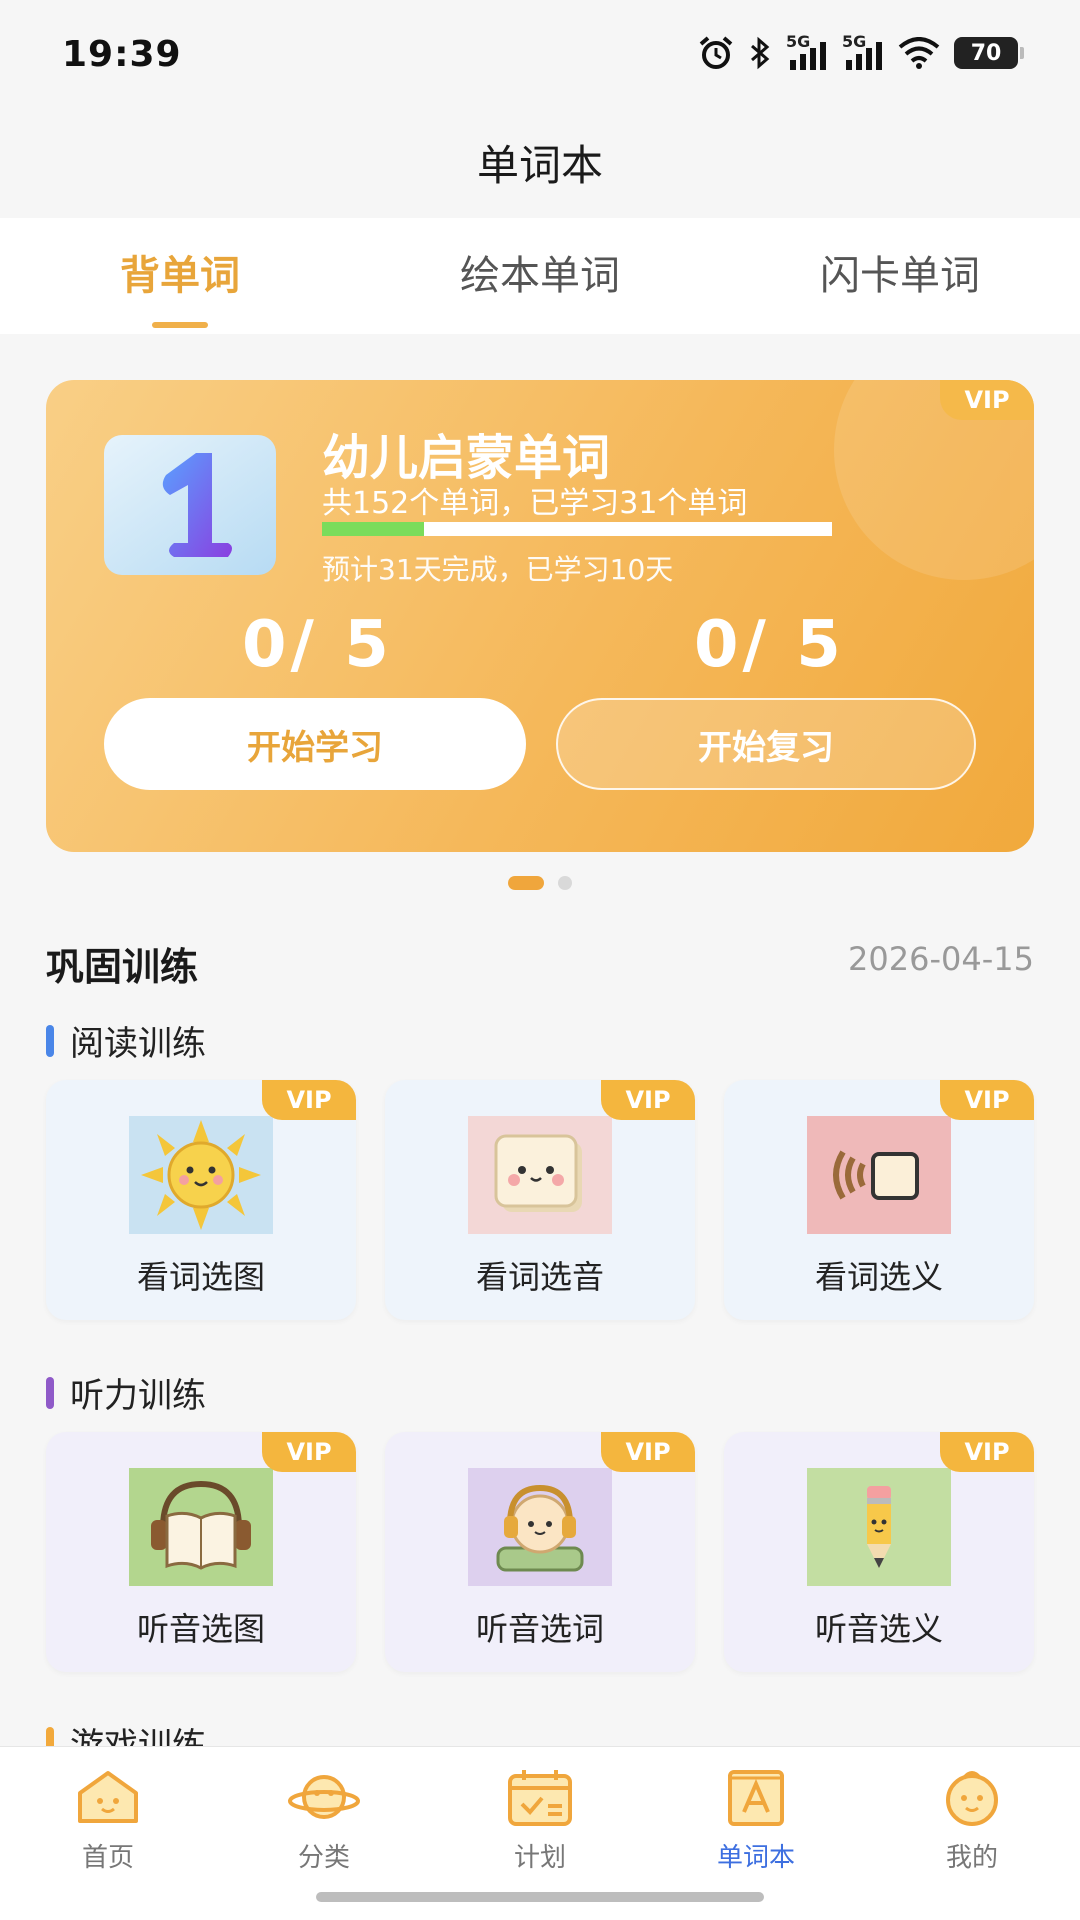 The image size is (1080, 1920). I want to click on nav-label: 计划, so click(539, 1858).